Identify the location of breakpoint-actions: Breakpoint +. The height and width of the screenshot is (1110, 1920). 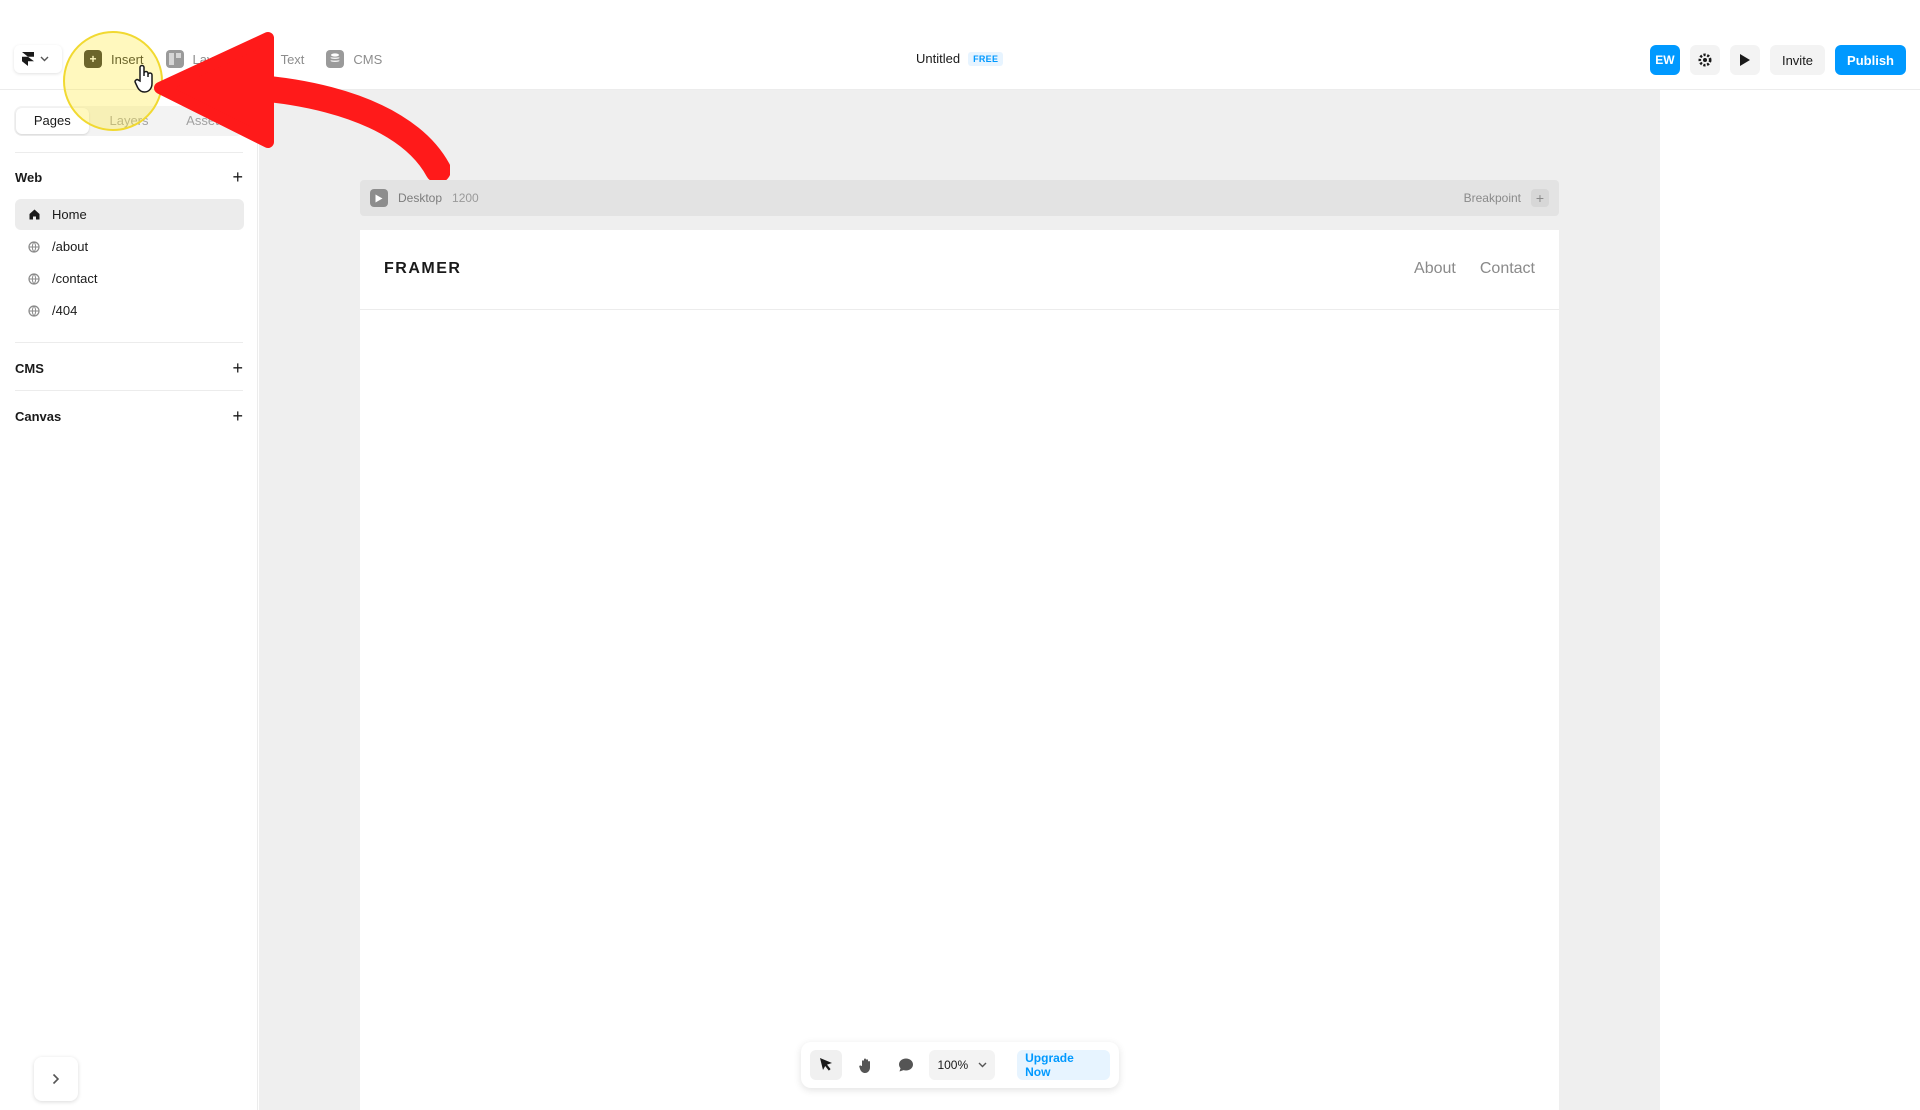
(1506, 198).